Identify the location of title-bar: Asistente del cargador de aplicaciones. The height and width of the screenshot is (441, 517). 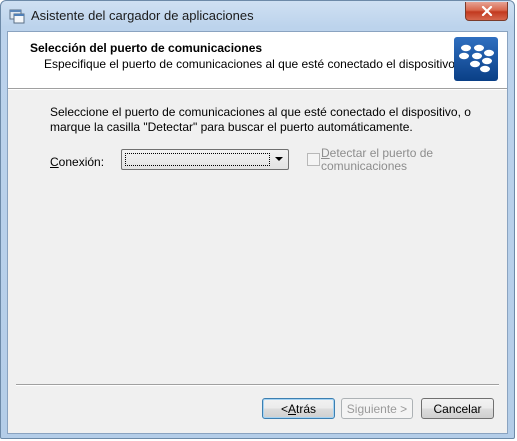
(257, 16).